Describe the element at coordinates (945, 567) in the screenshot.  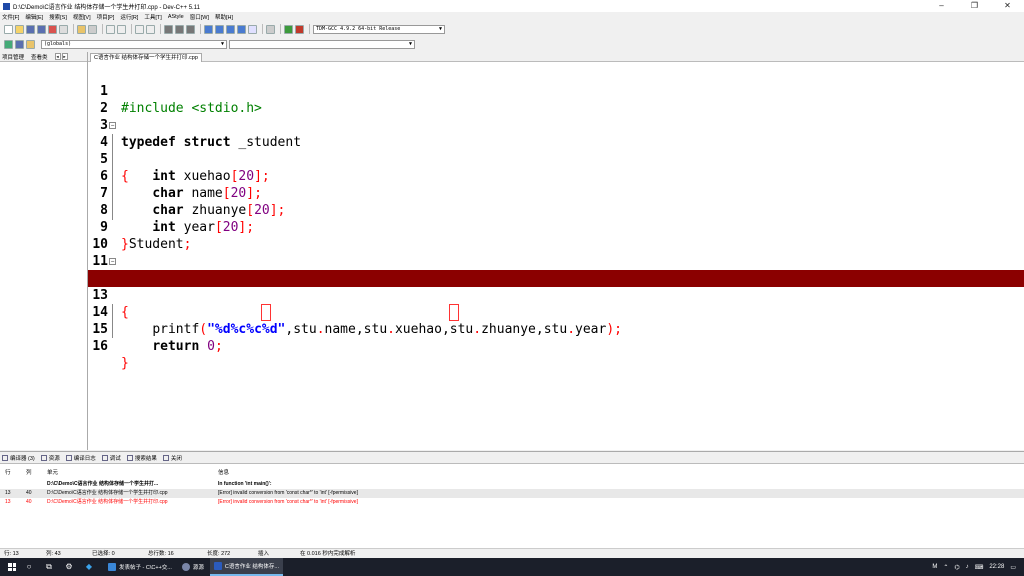
I see `tray-up-arrow-icon: ⌃` at that location.